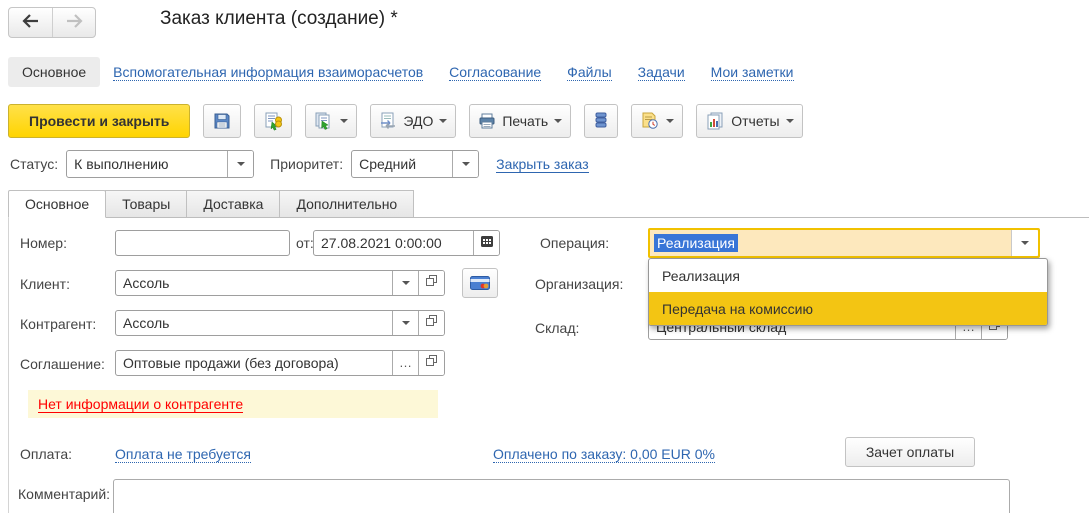 This screenshot has width=1089, height=513. I want to click on comment-textarea, so click(561, 496).